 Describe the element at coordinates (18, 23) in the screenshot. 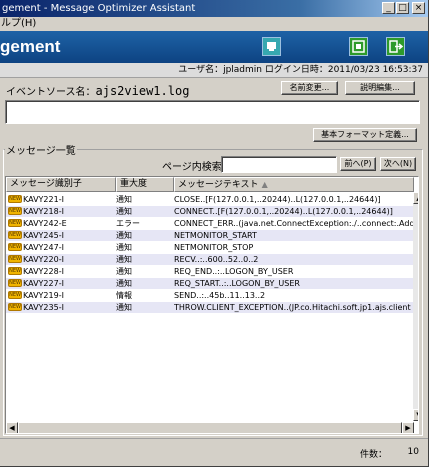

I see `menu-help: ルプ(H)` at that location.